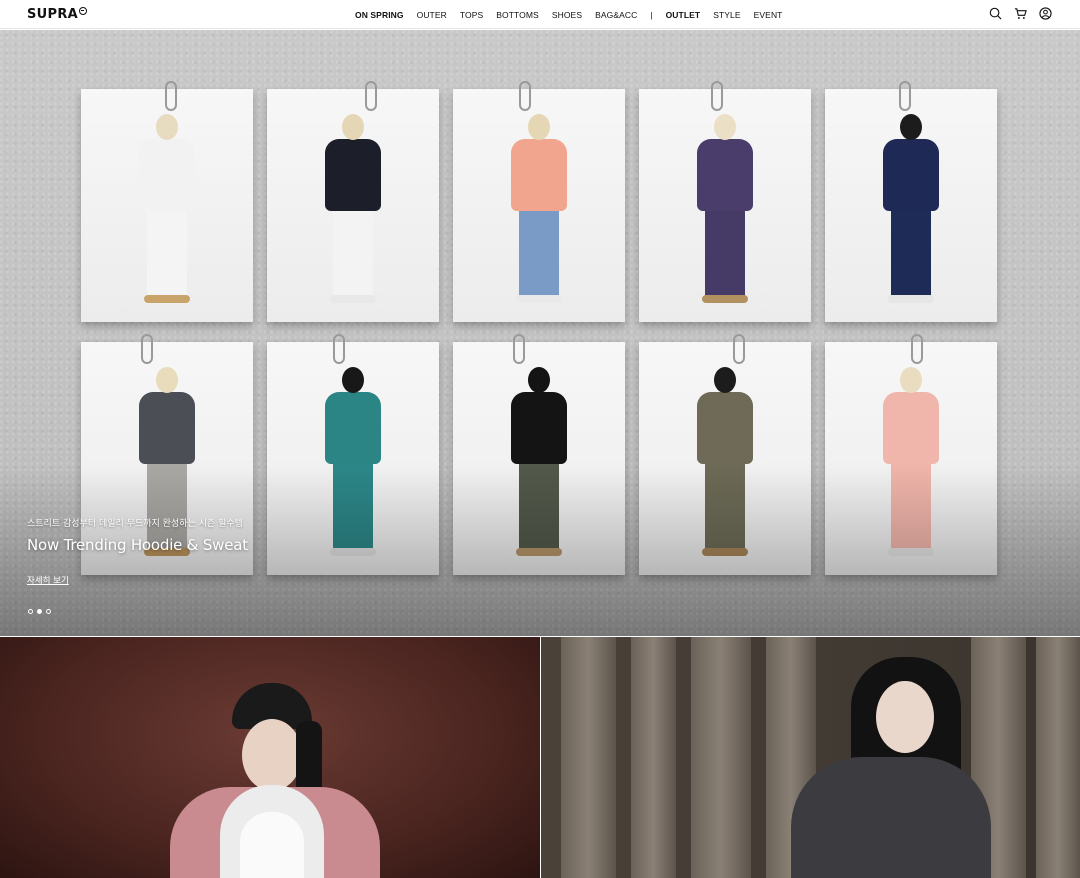 Image resolution: width=1080 pixels, height=878 pixels. What do you see at coordinates (726, 15) in the screenshot?
I see `nav-item-style: STYLE` at bounding box center [726, 15].